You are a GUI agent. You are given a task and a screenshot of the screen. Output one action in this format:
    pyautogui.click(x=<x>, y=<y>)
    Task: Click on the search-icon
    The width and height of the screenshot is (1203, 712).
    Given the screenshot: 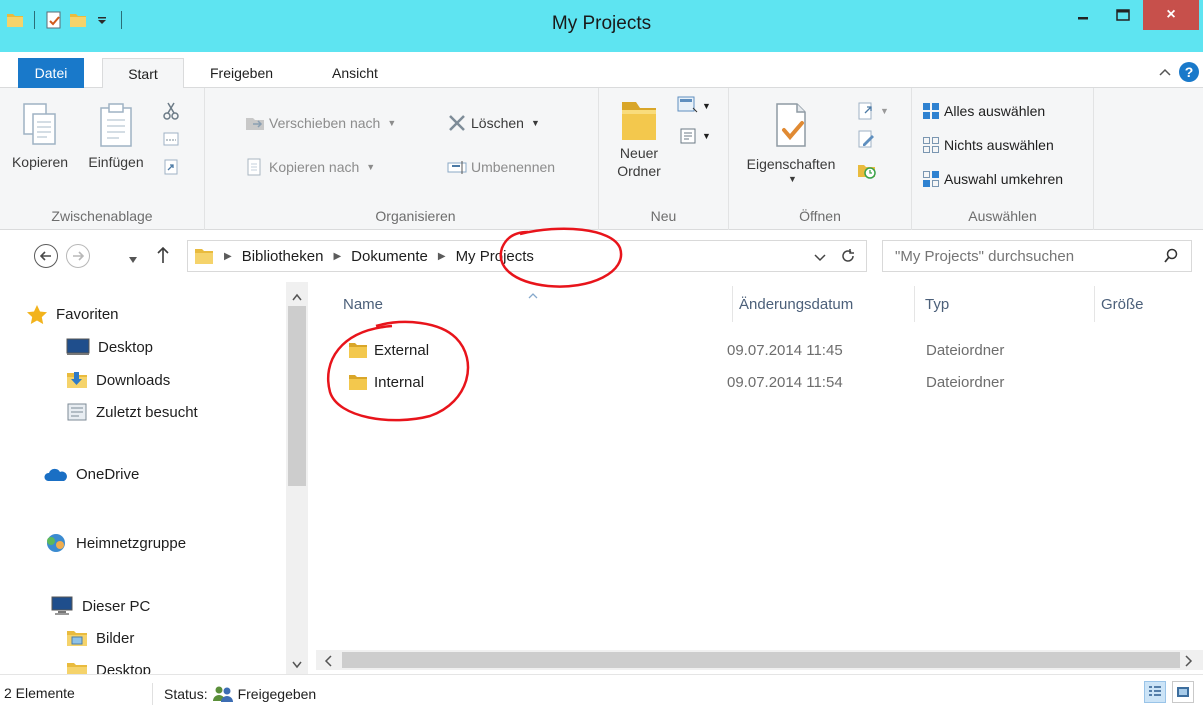 What is the action you would take?
    pyautogui.click(x=1171, y=257)
    